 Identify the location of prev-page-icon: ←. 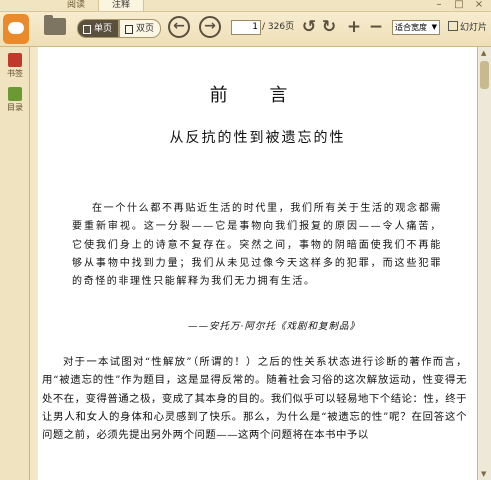
(179, 27).